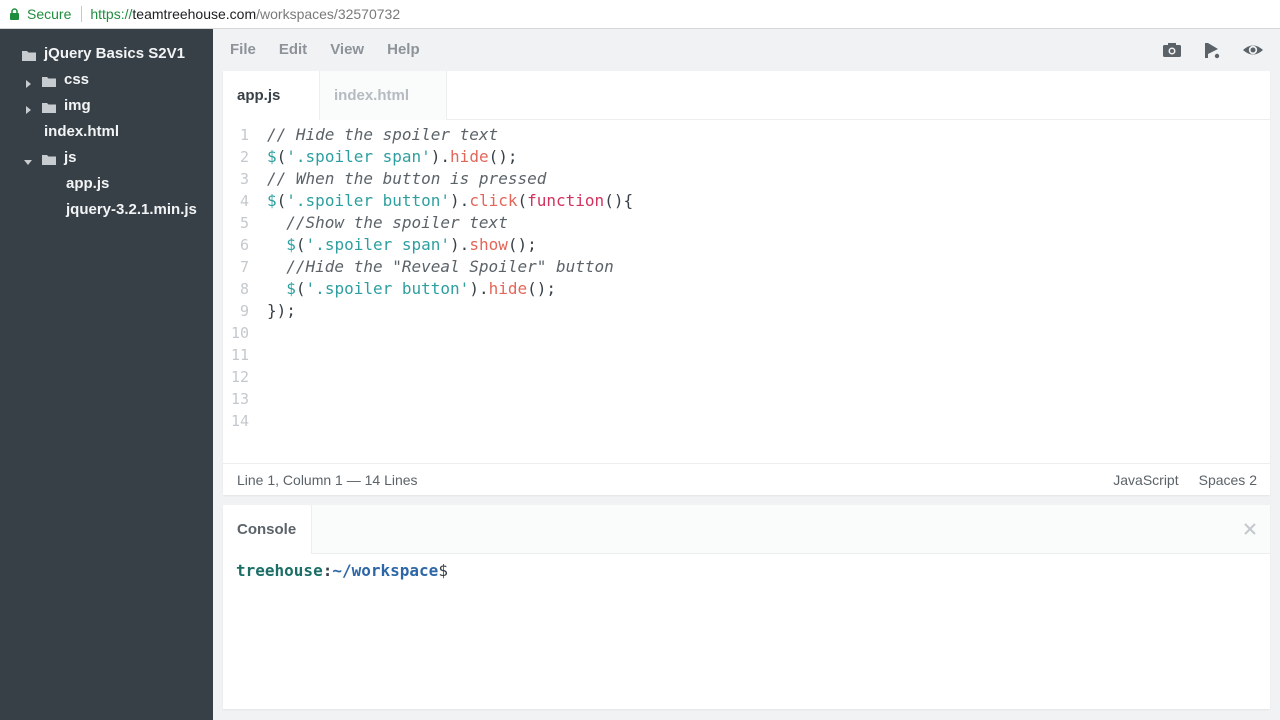 The image size is (1280, 720). I want to click on share-icon, so click(1212, 50).